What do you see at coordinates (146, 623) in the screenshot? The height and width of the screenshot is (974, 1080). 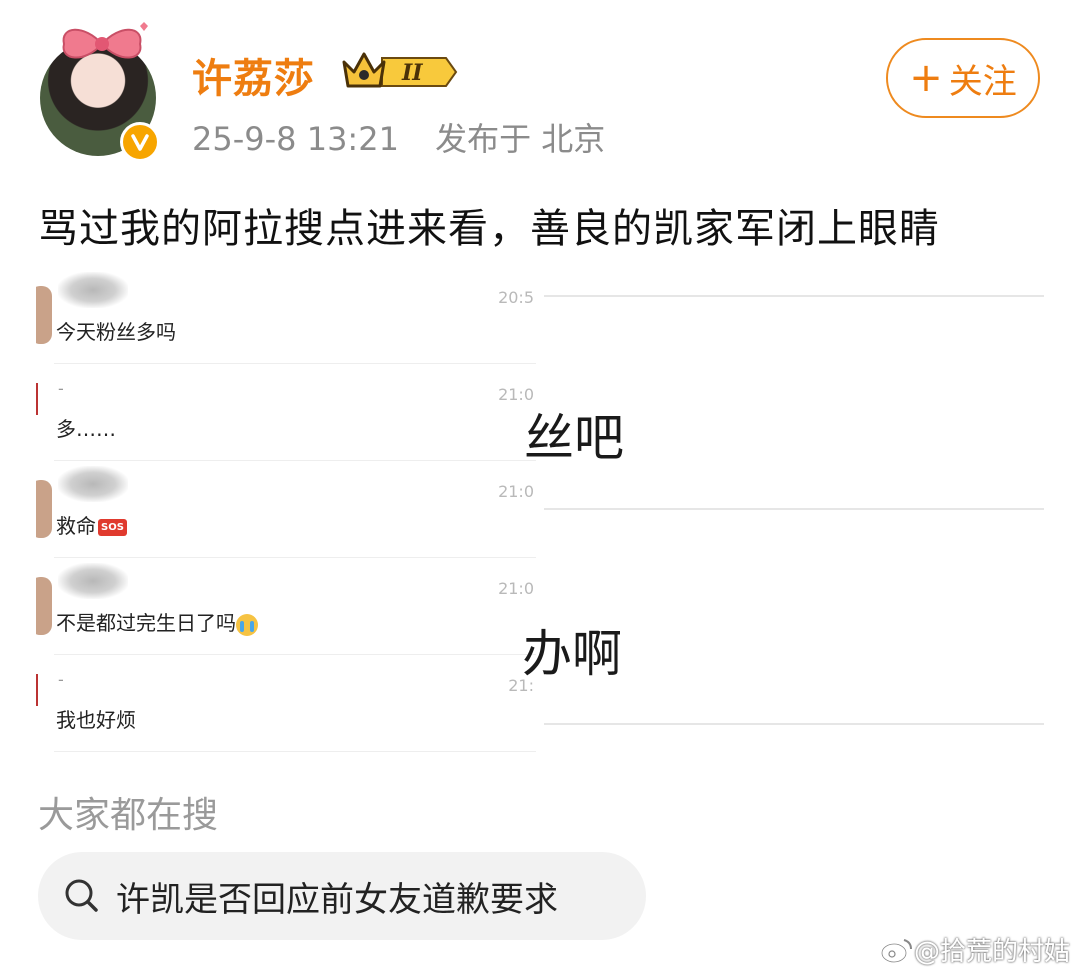 I see `chat-message: 不是都过完生日了吗` at bounding box center [146, 623].